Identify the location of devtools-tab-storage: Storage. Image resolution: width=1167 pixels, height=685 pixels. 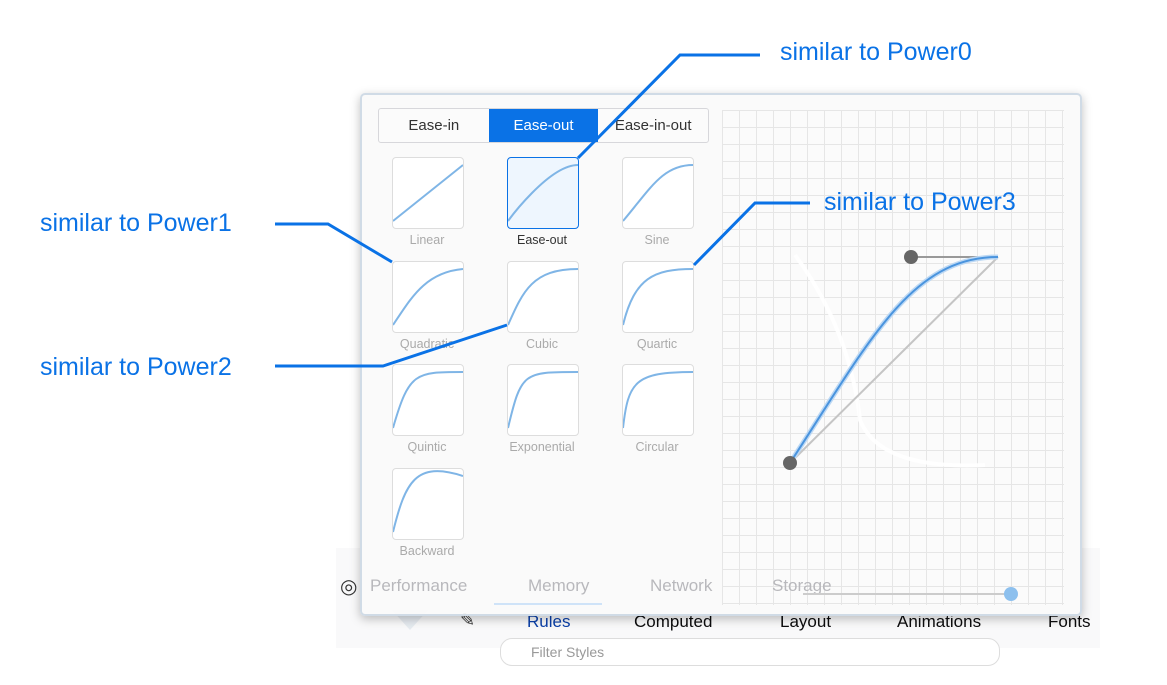
(802, 586).